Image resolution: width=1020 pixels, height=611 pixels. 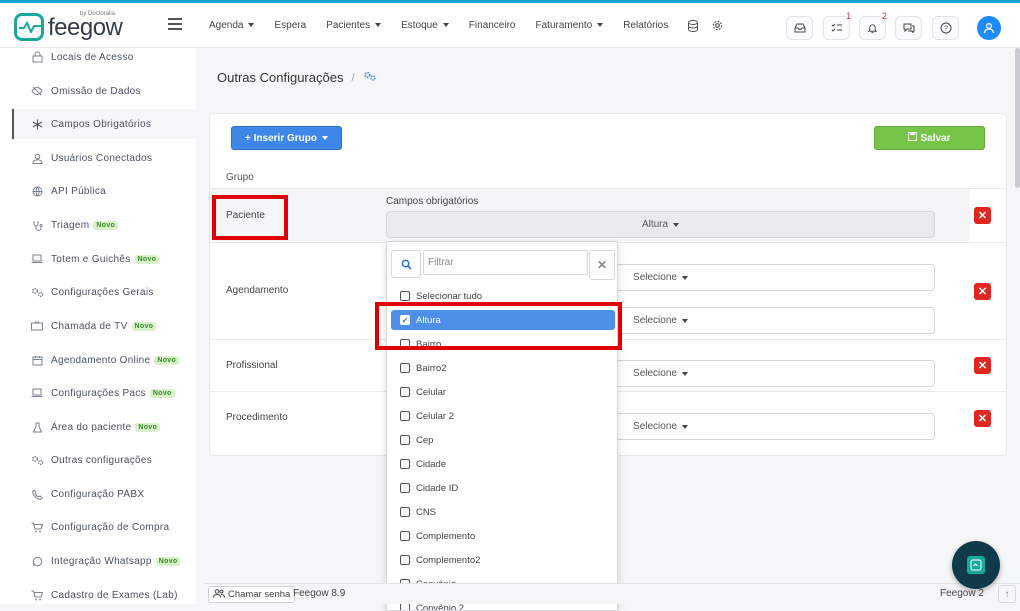 What do you see at coordinates (660, 224) in the screenshot?
I see `paciente-fields-select: Altura` at bounding box center [660, 224].